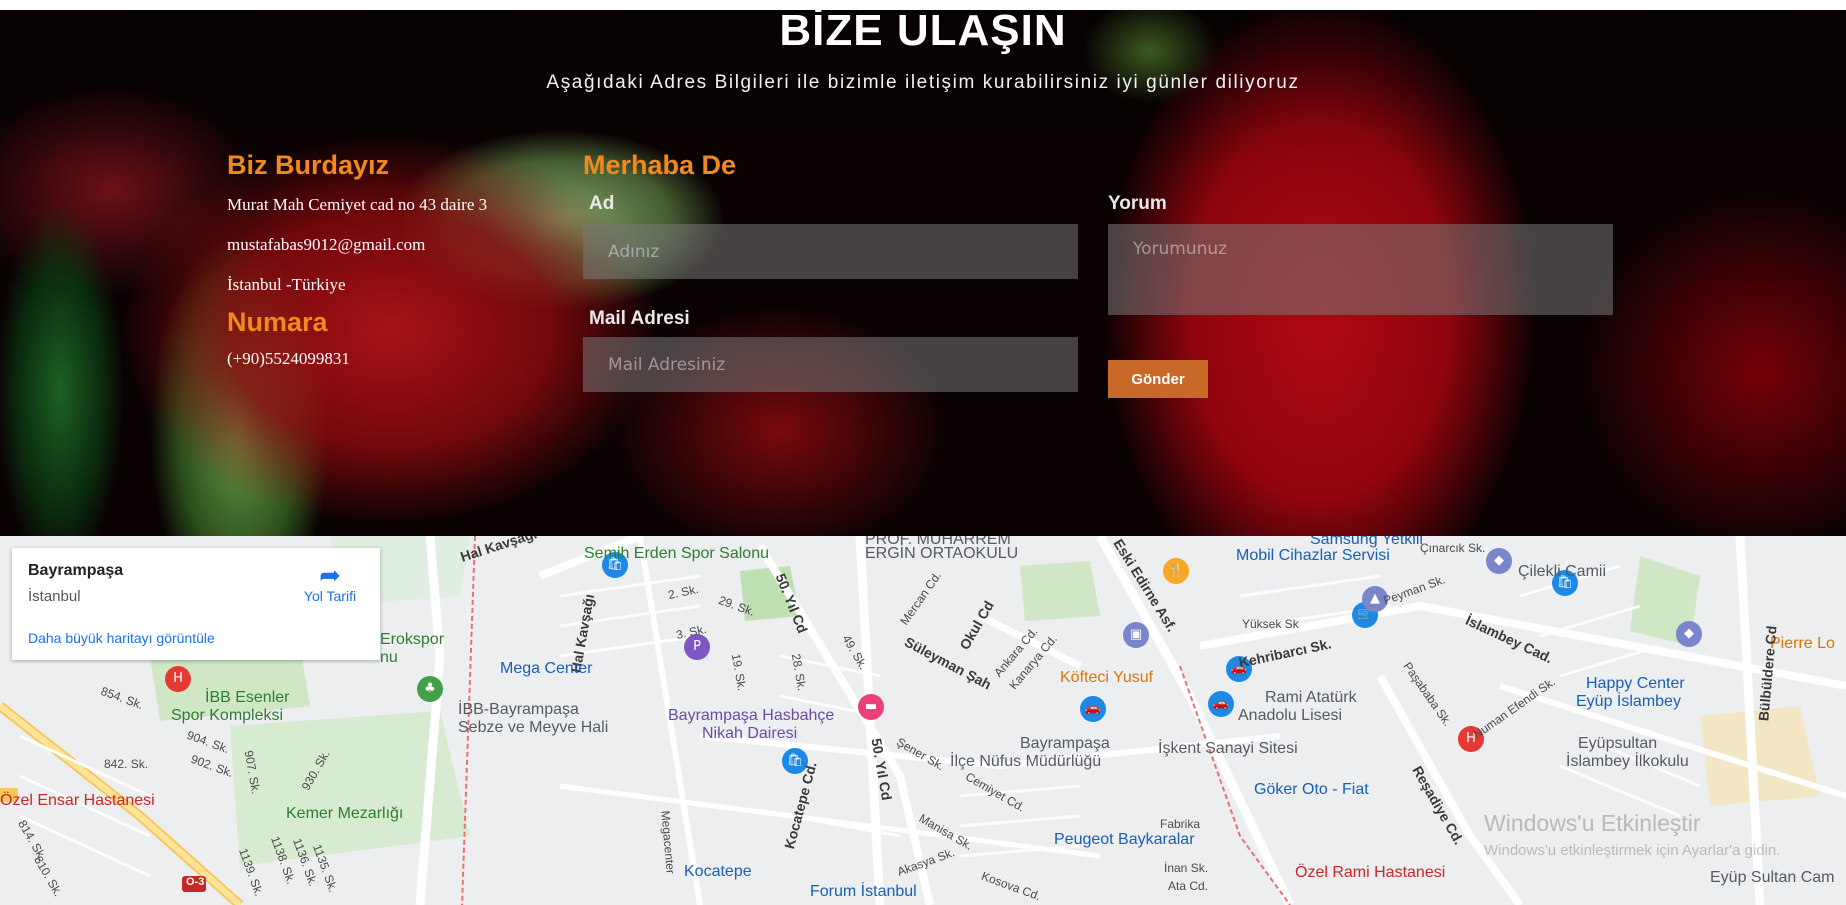  I want to click on map-label: Bayrampaşa Hasbahçe, so click(751, 715).